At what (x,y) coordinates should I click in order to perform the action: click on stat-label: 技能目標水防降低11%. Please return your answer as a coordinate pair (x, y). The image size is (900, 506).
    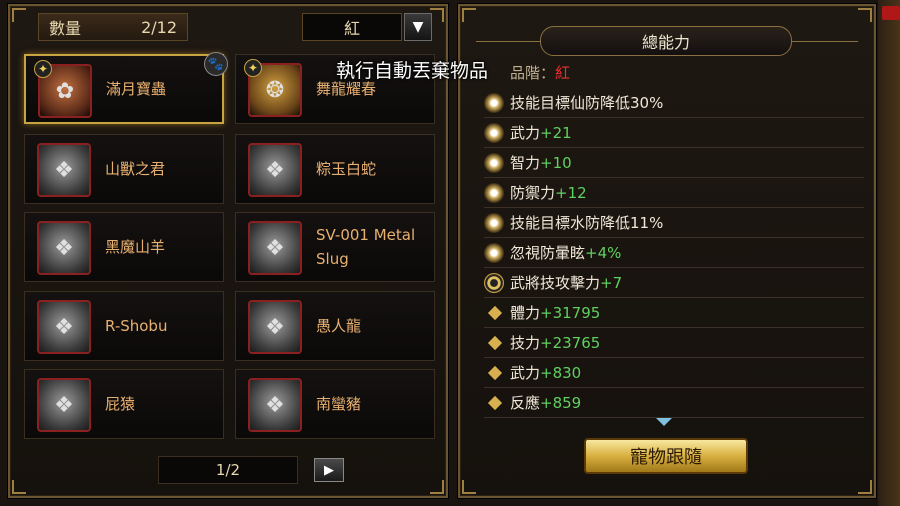
    Looking at the image, I should click on (587, 223).